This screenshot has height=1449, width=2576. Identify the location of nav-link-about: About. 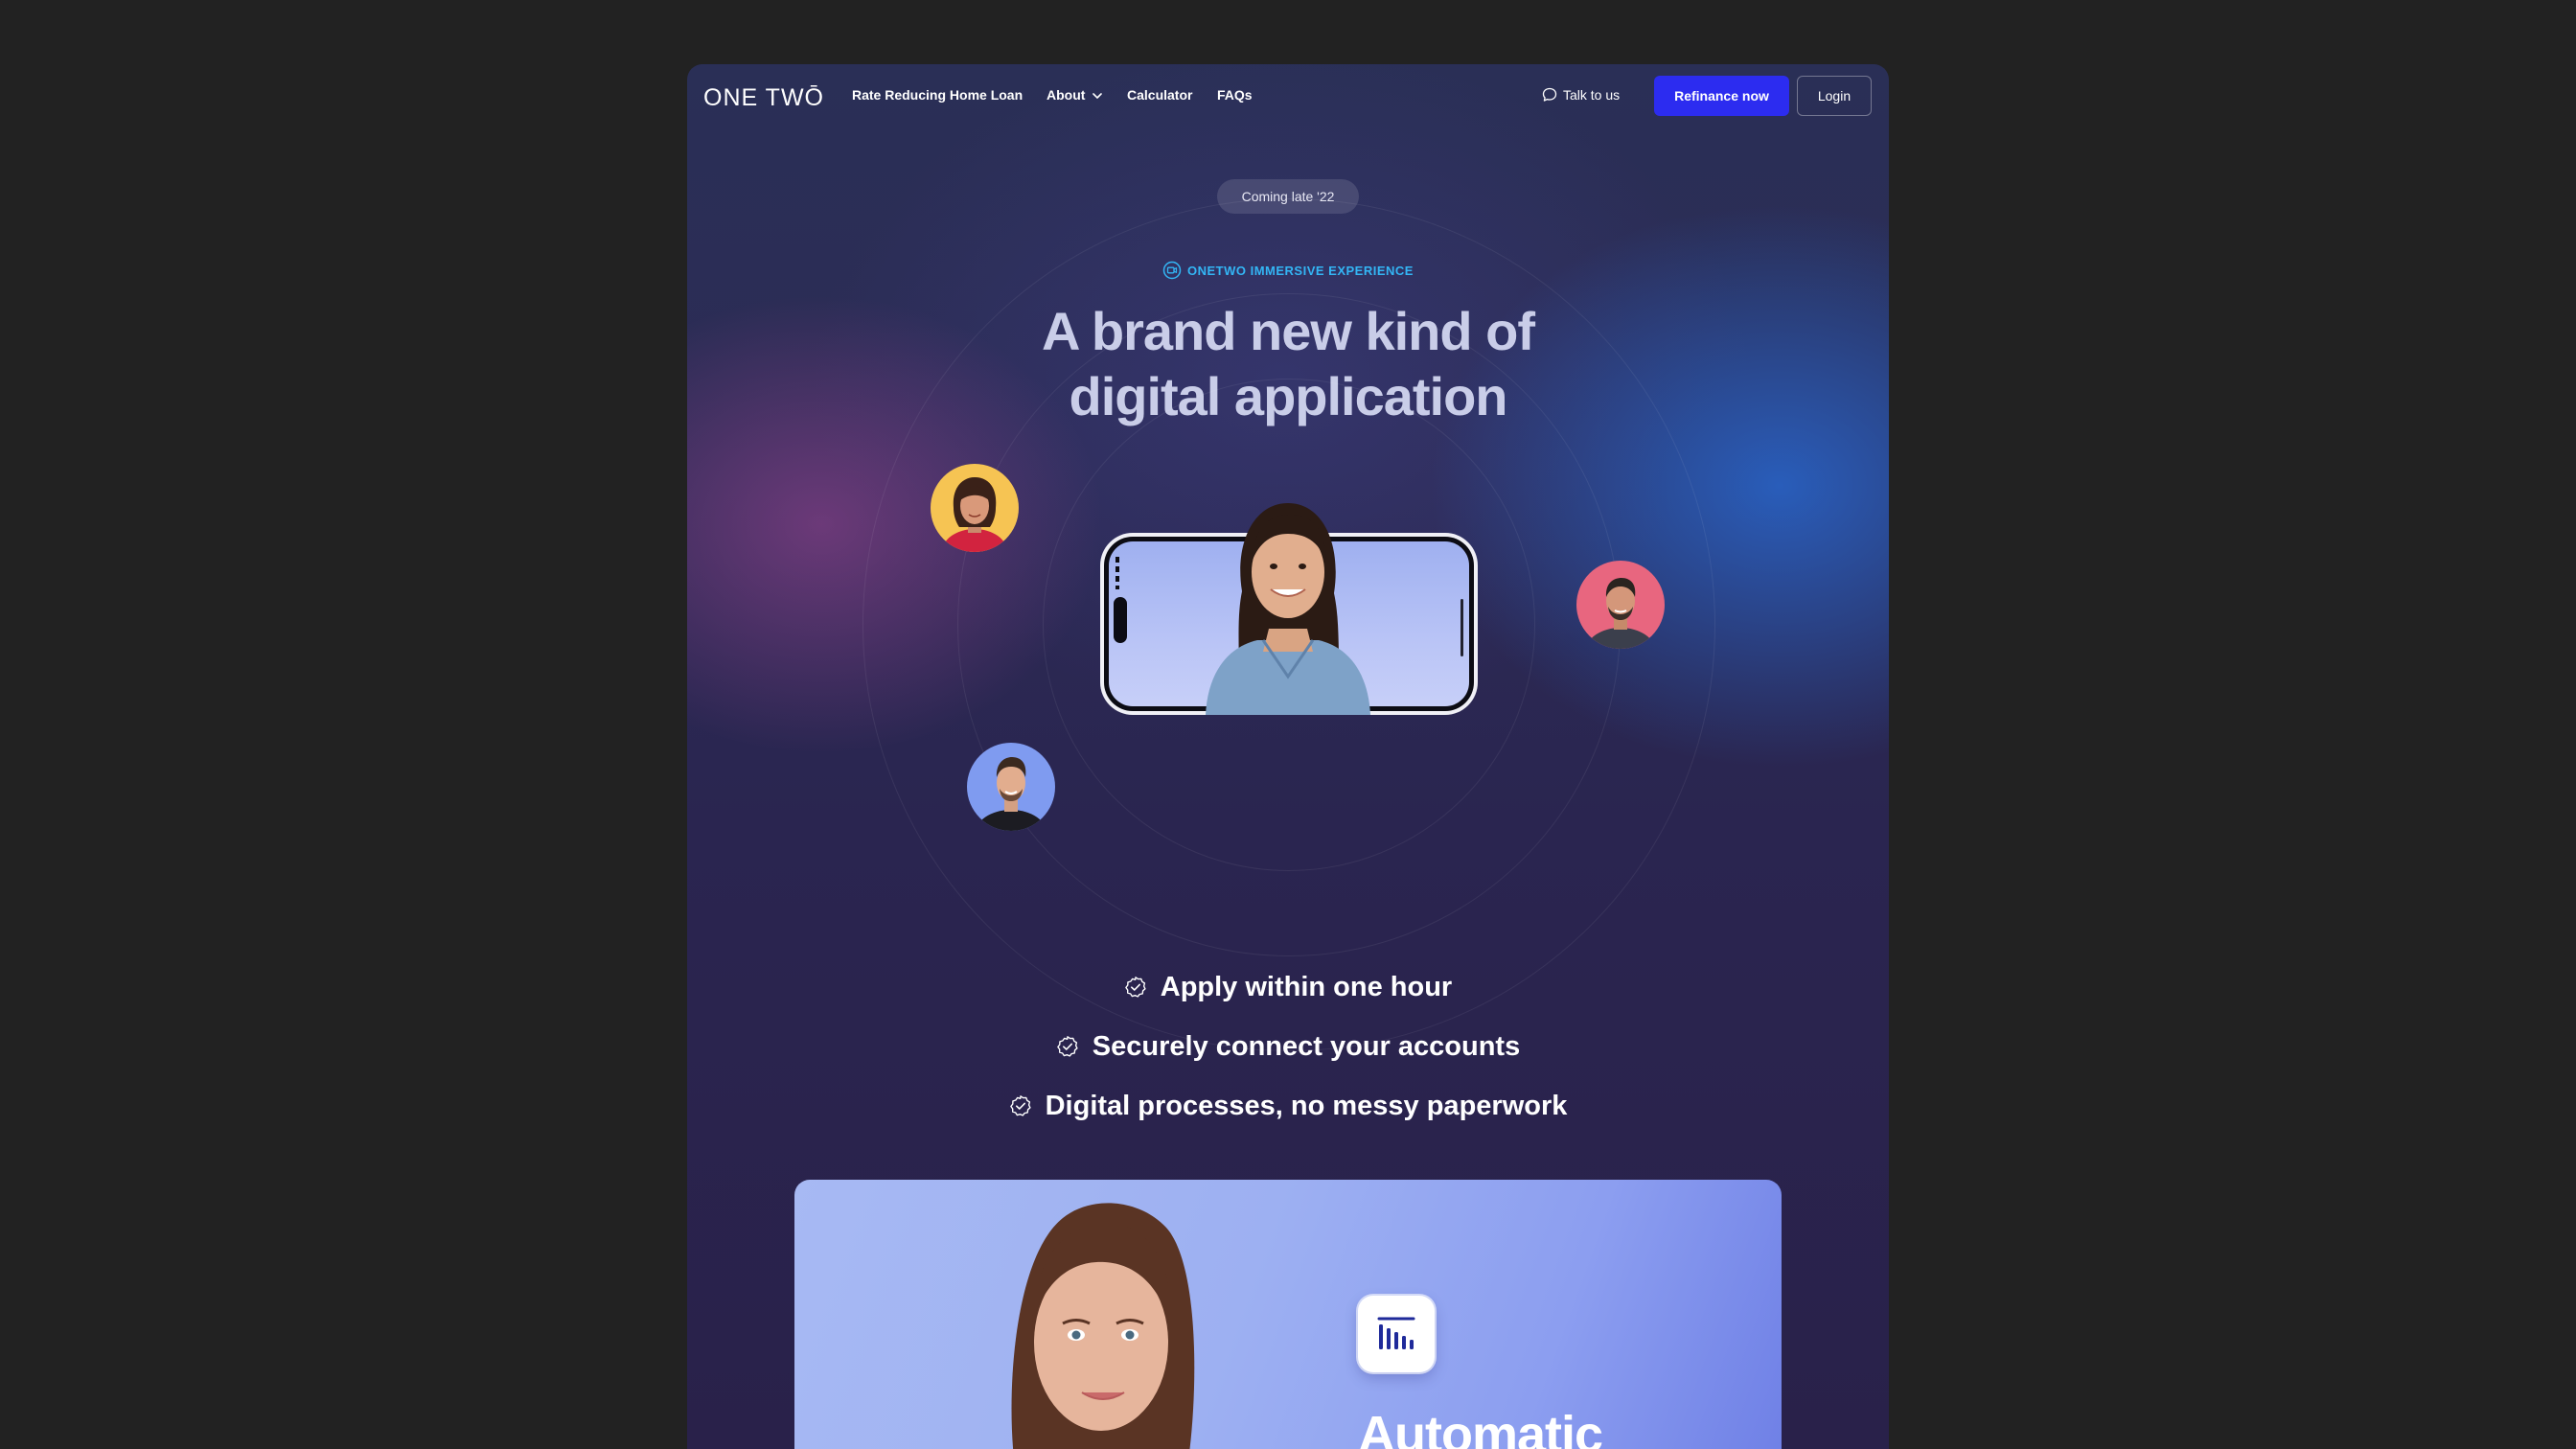
(1074, 95).